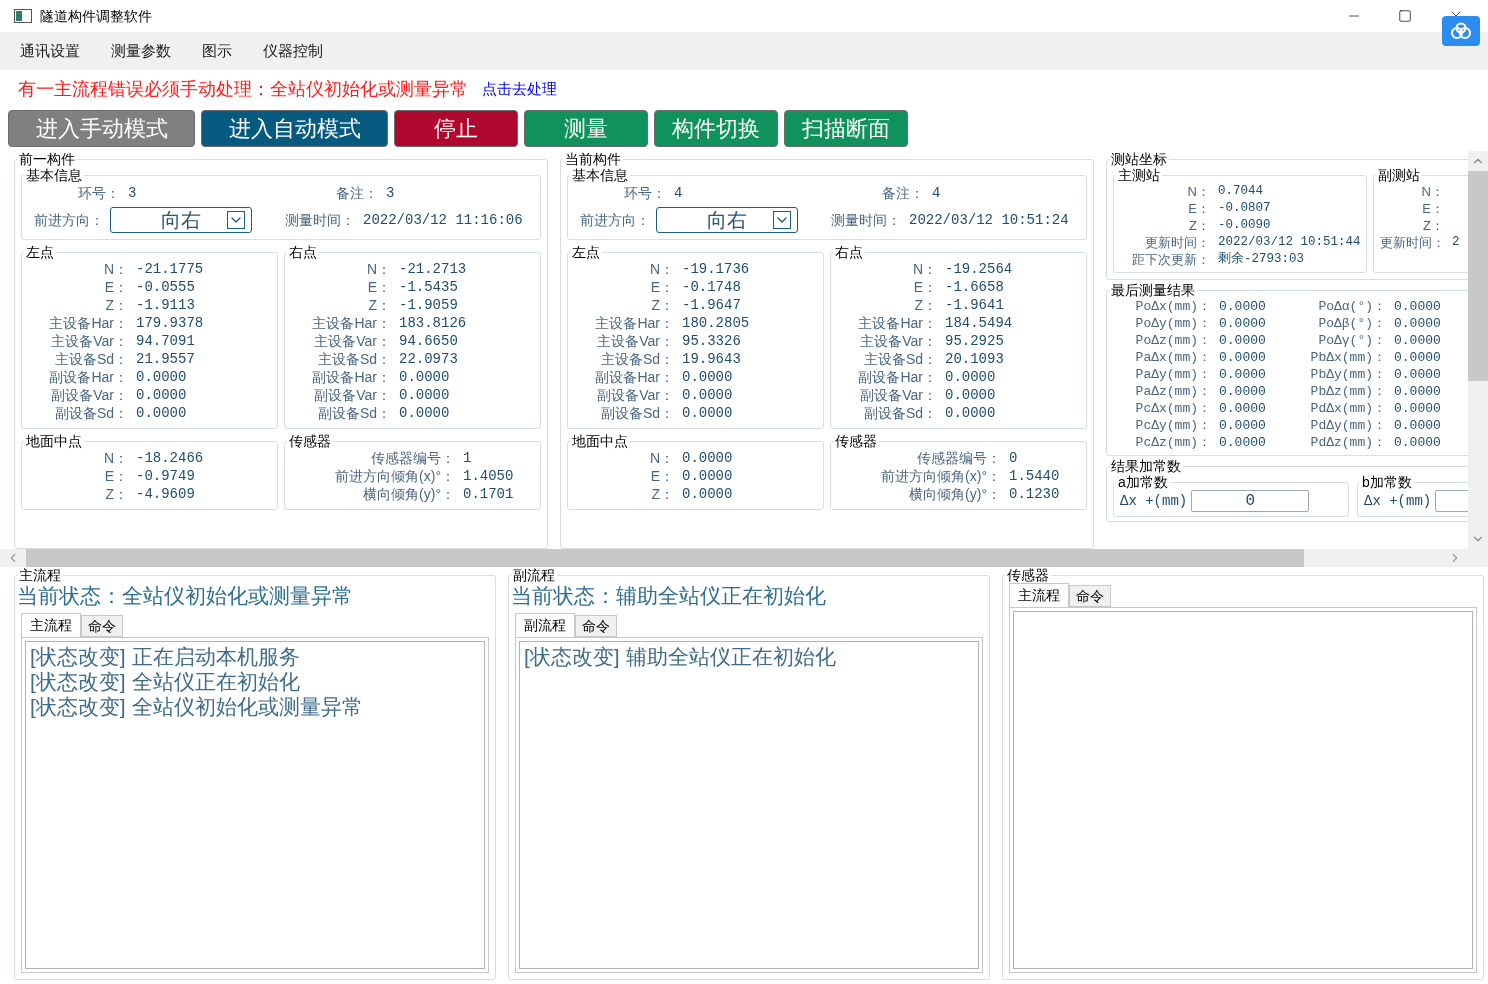 This screenshot has width=1488, height=984. What do you see at coordinates (165, 476) in the screenshot?
I see `field-value: -0.9749` at bounding box center [165, 476].